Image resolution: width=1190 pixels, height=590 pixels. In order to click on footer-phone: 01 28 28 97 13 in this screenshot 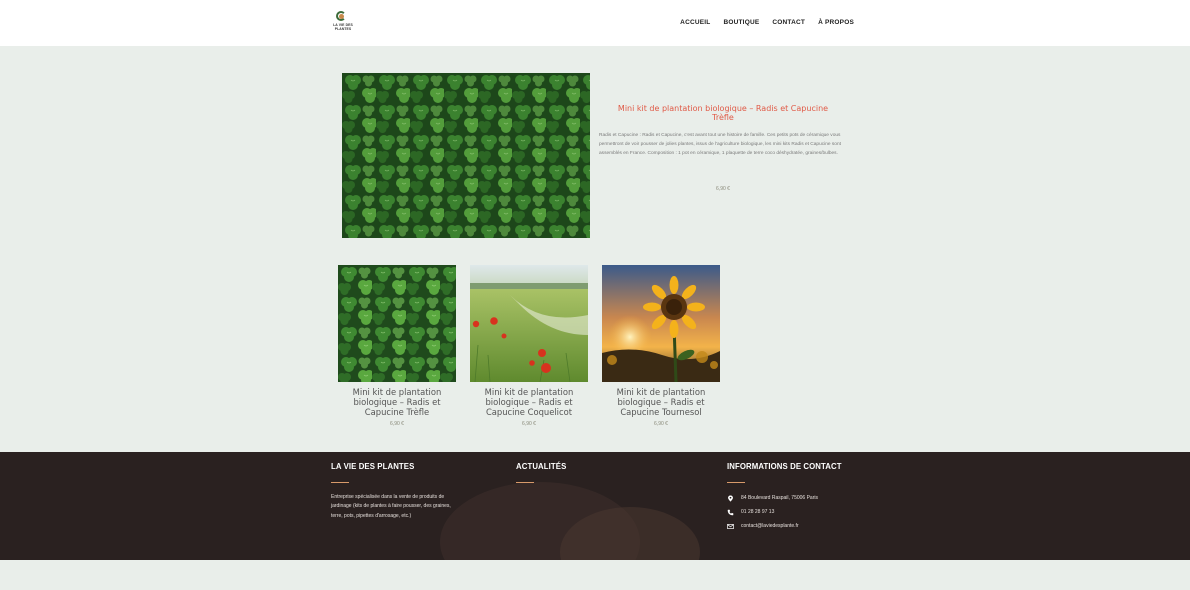, I will do `click(757, 512)`.